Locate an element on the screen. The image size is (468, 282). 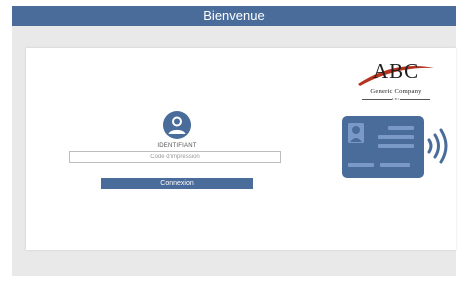
window-title: Bienvenue is located at coordinates (234, 16).